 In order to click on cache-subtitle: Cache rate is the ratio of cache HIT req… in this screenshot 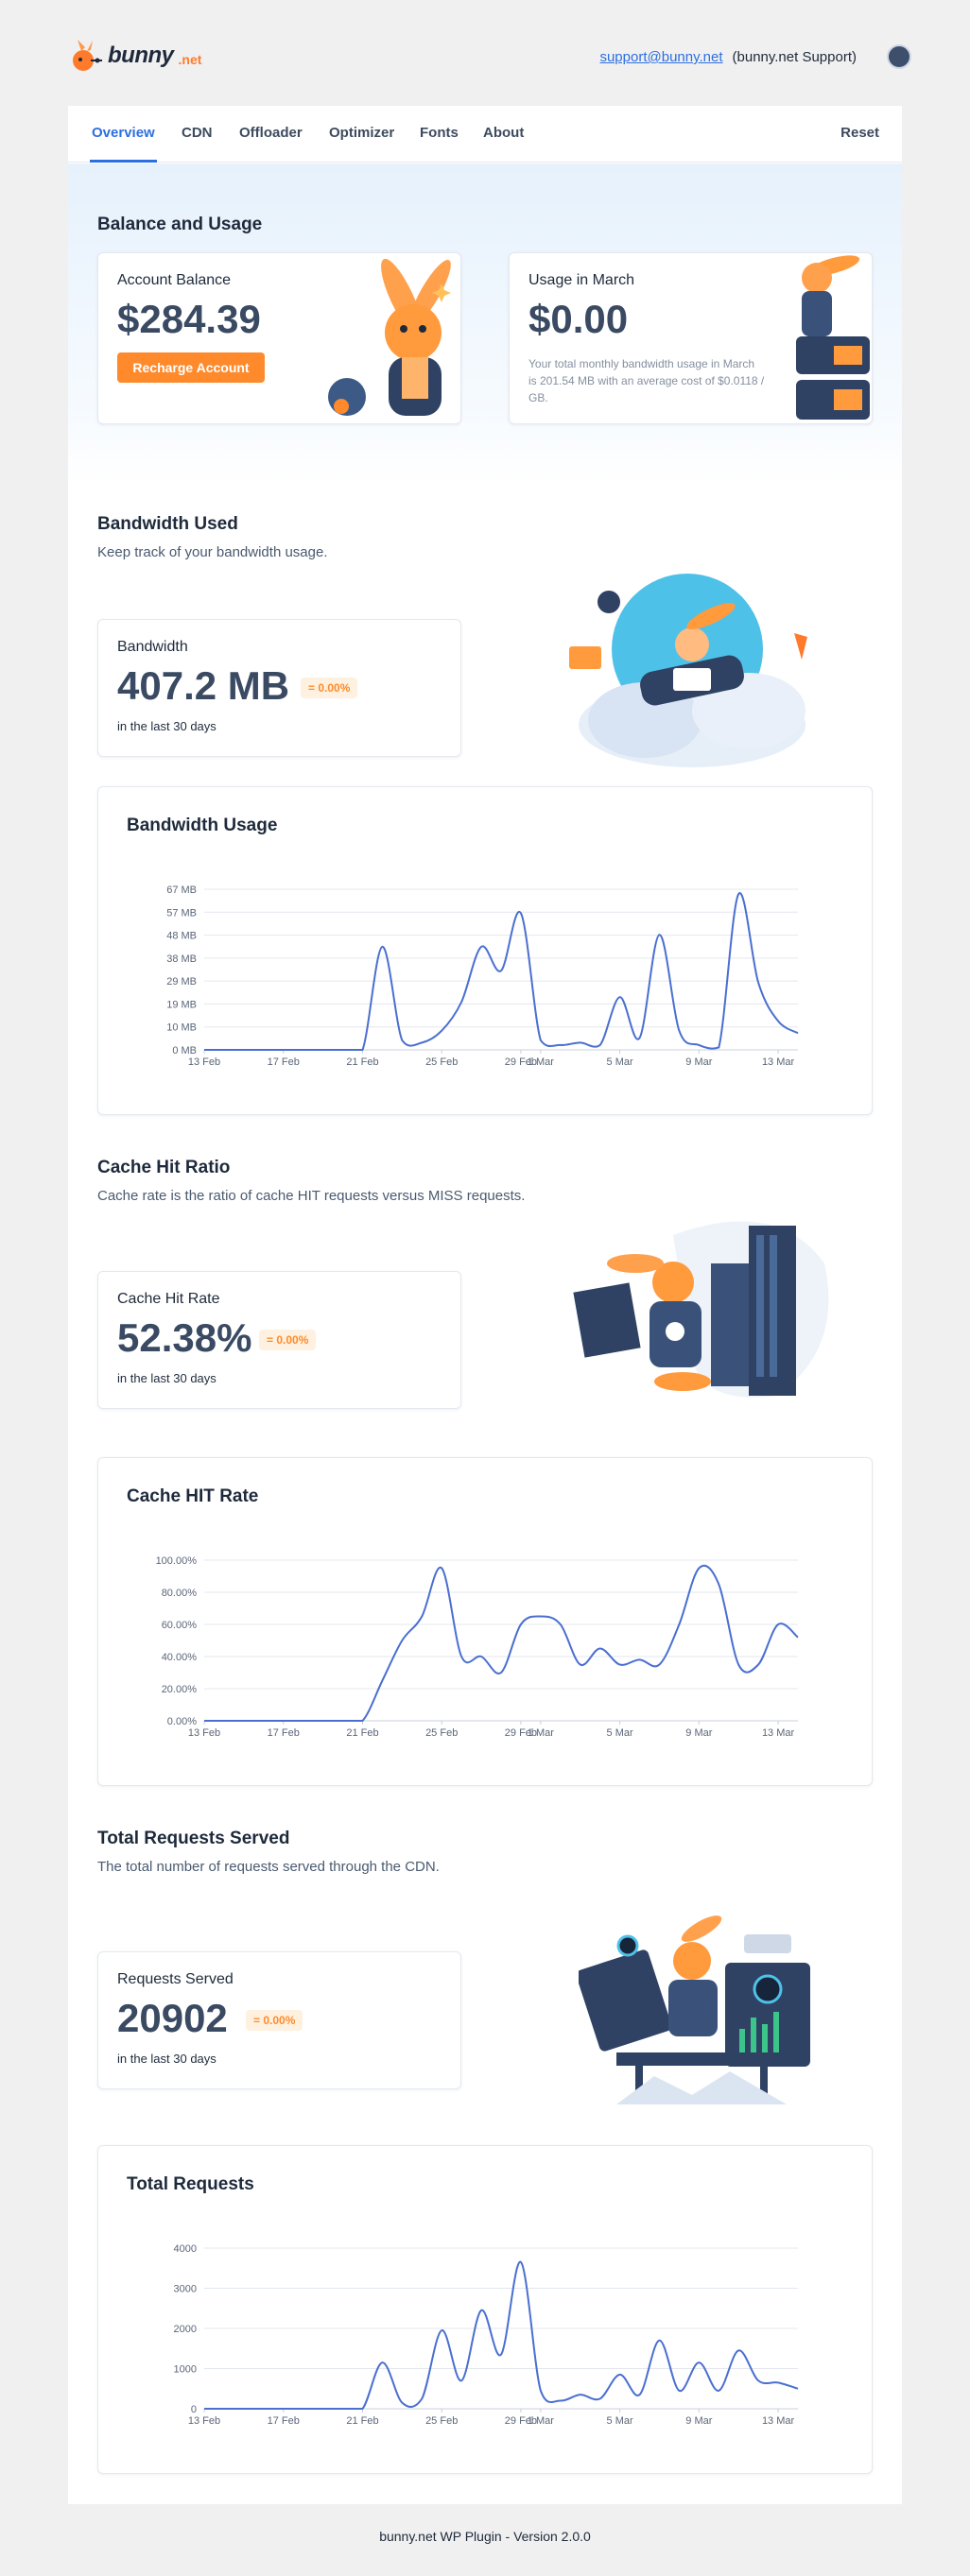, I will do `click(311, 1196)`.